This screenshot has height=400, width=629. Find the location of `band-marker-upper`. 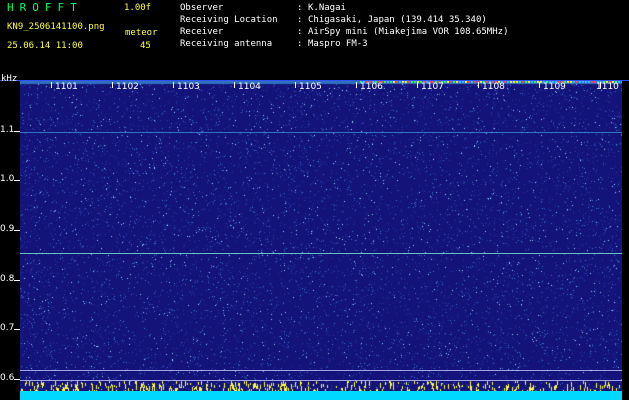

band-marker-upper is located at coordinates (321, 370).